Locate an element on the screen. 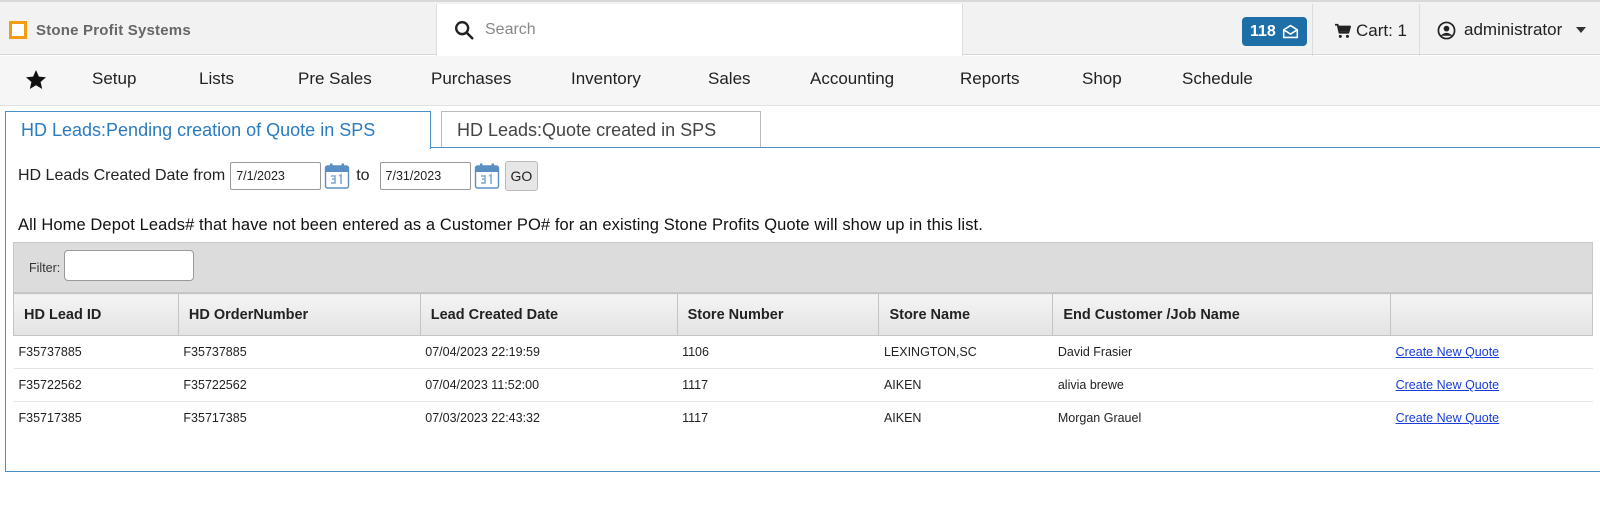 Image resolution: width=1600 pixels, height=527 pixels. menu-pre-sales: Pre Sales is located at coordinates (335, 79).